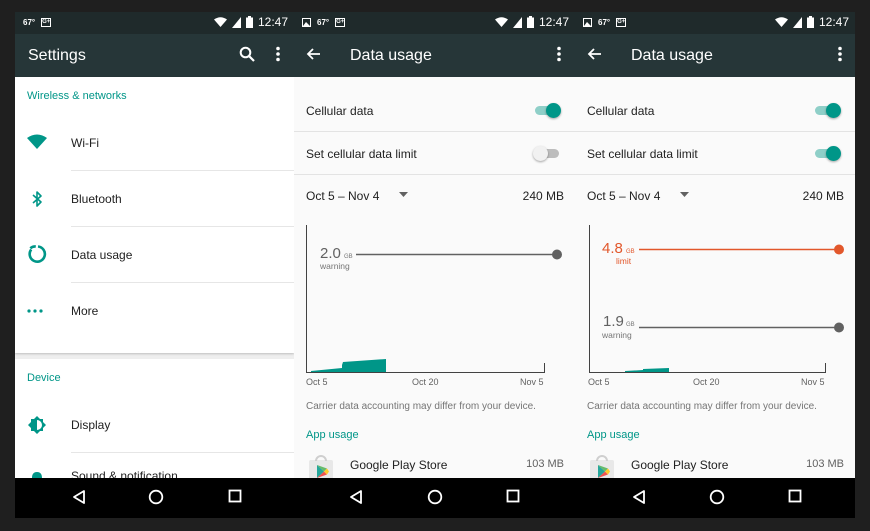 The image size is (870, 531). What do you see at coordinates (154, 311) in the screenshot?
I see `settings-item-more: More` at bounding box center [154, 311].